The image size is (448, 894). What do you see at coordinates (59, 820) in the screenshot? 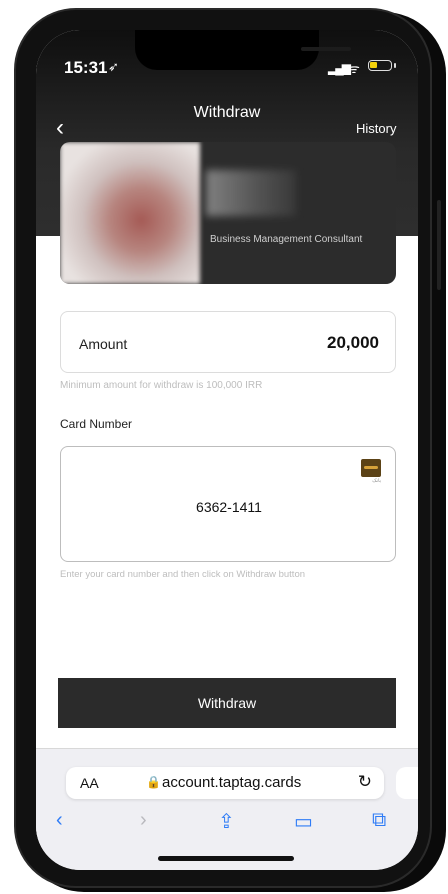
I see `back-arrow-icon: ‹` at bounding box center [59, 820].